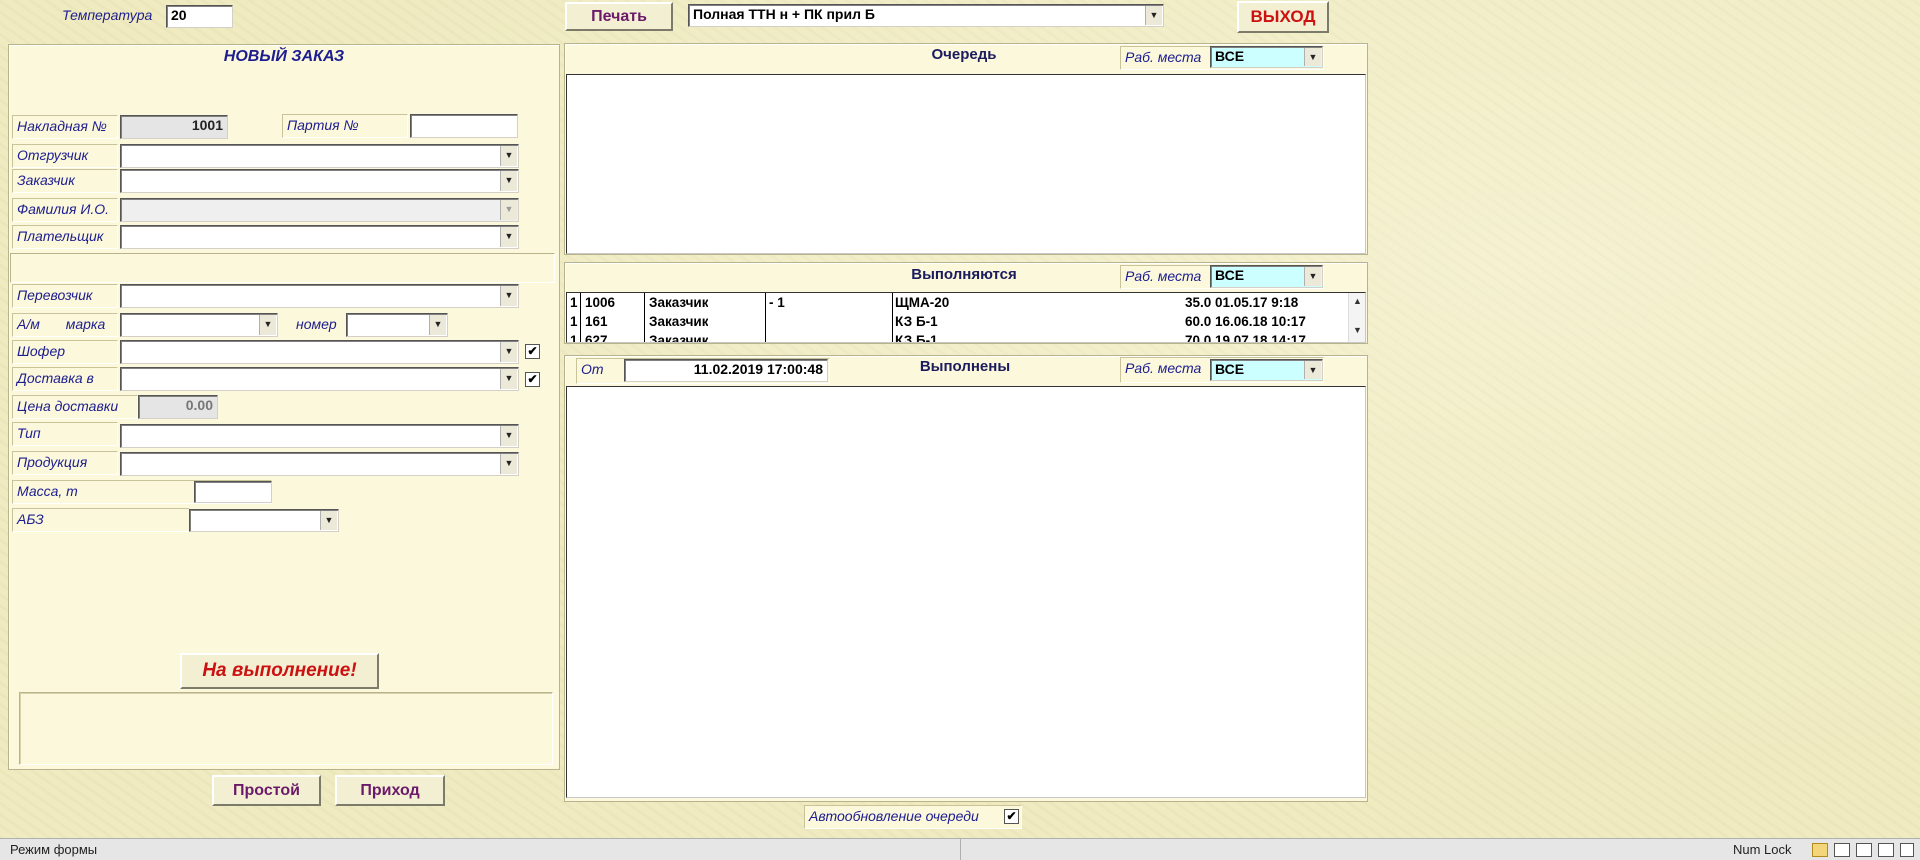  Describe the element at coordinates (1283, 17) in the screenshot. I see `exit-button: ВЫХОД` at that location.